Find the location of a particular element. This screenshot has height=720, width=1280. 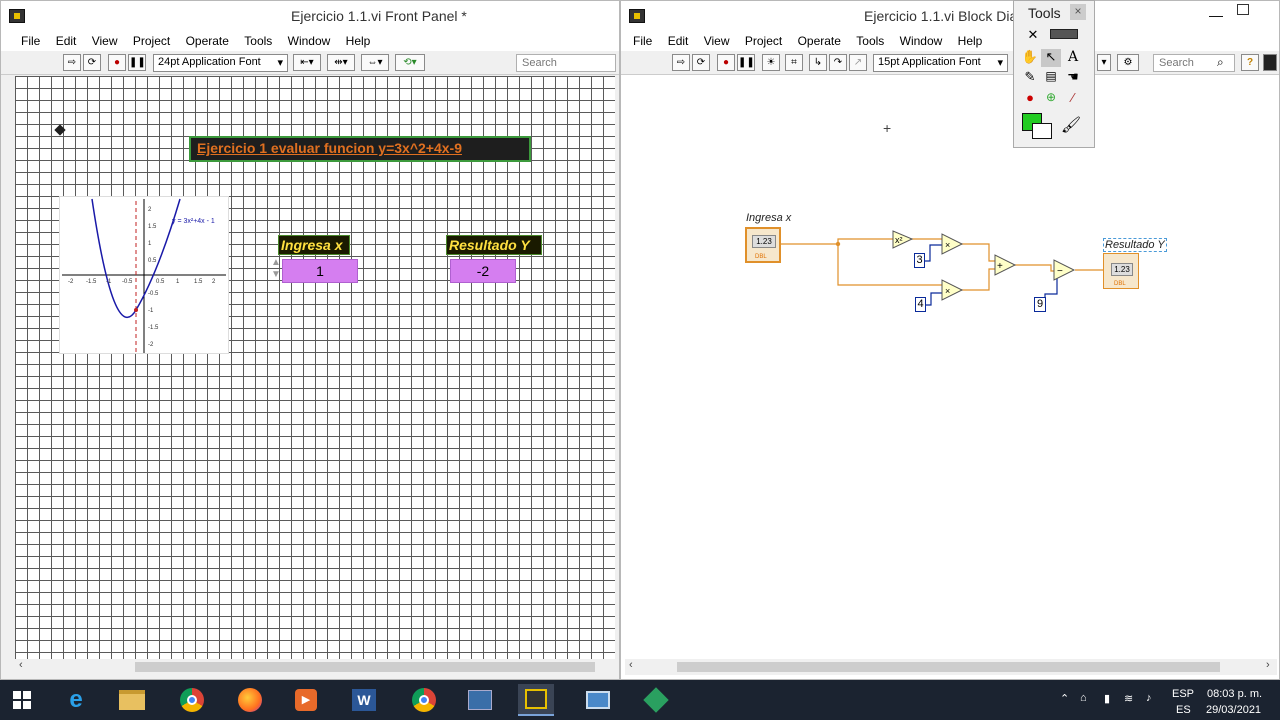

font-selector: 15pt Application Font ▾ is located at coordinates (940, 63).